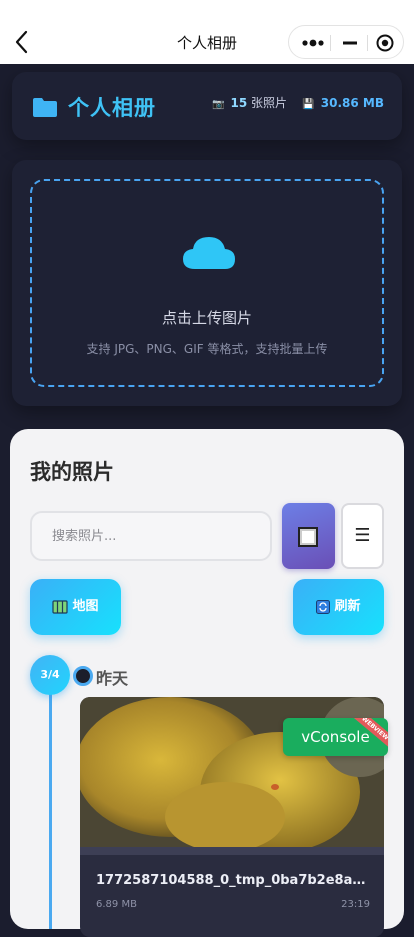 This screenshot has height=937, width=414. I want to click on date-group-label: 昨天, so click(112, 678).